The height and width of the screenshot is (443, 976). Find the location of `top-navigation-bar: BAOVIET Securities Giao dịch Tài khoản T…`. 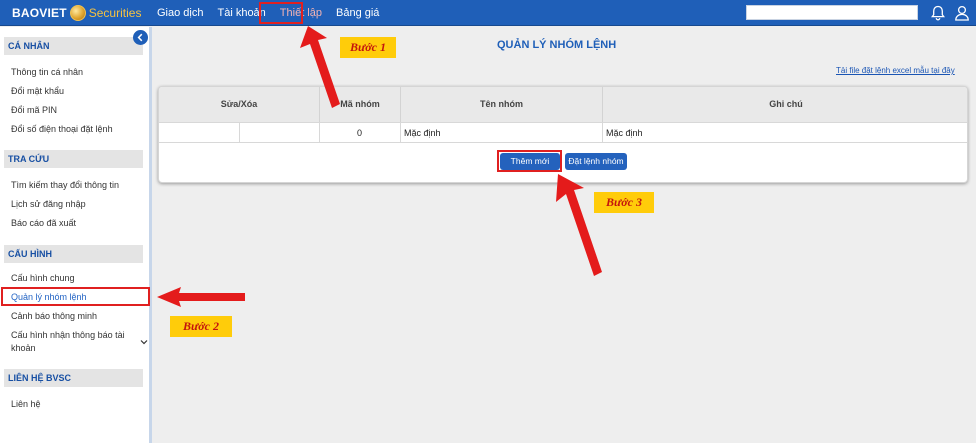

top-navigation-bar: BAOVIET Securities Giao dịch Tài khoản T… is located at coordinates (488, 13).